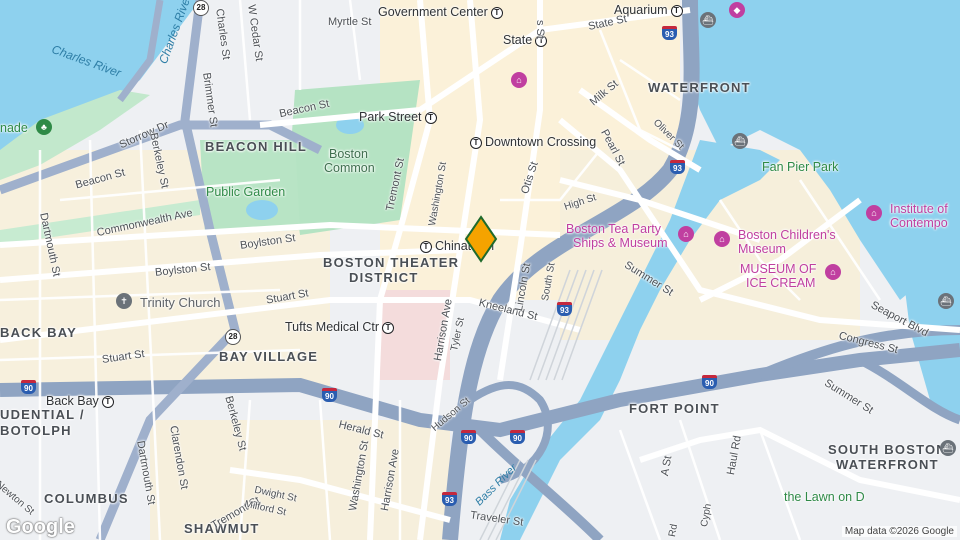 The width and height of the screenshot is (960, 540). Describe the element at coordinates (699, 87) in the screenshot. I see `district-waterfront: WATERFRONT` at that location.